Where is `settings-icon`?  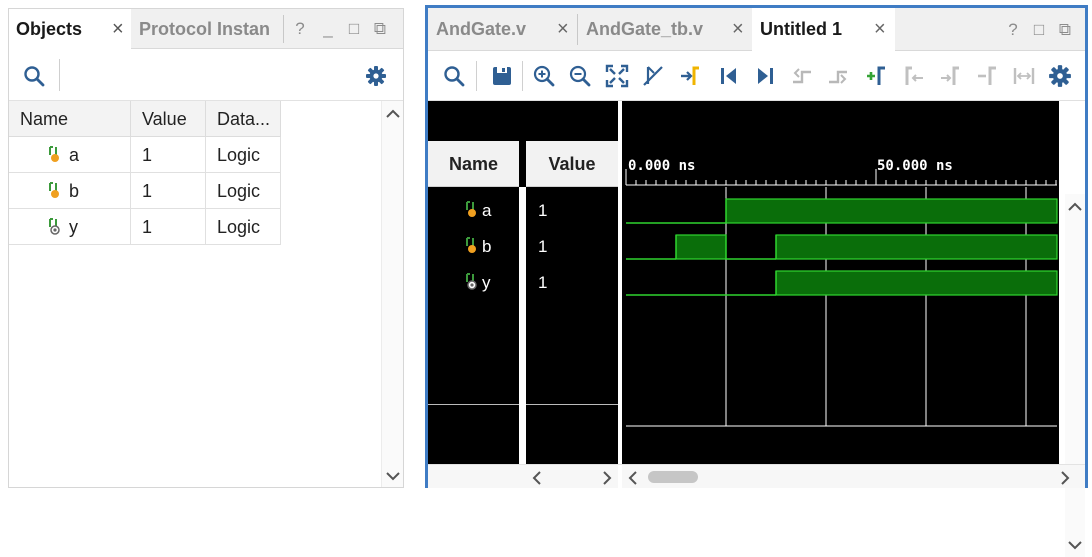 settings-icon is located at coordinates (1060, 76).